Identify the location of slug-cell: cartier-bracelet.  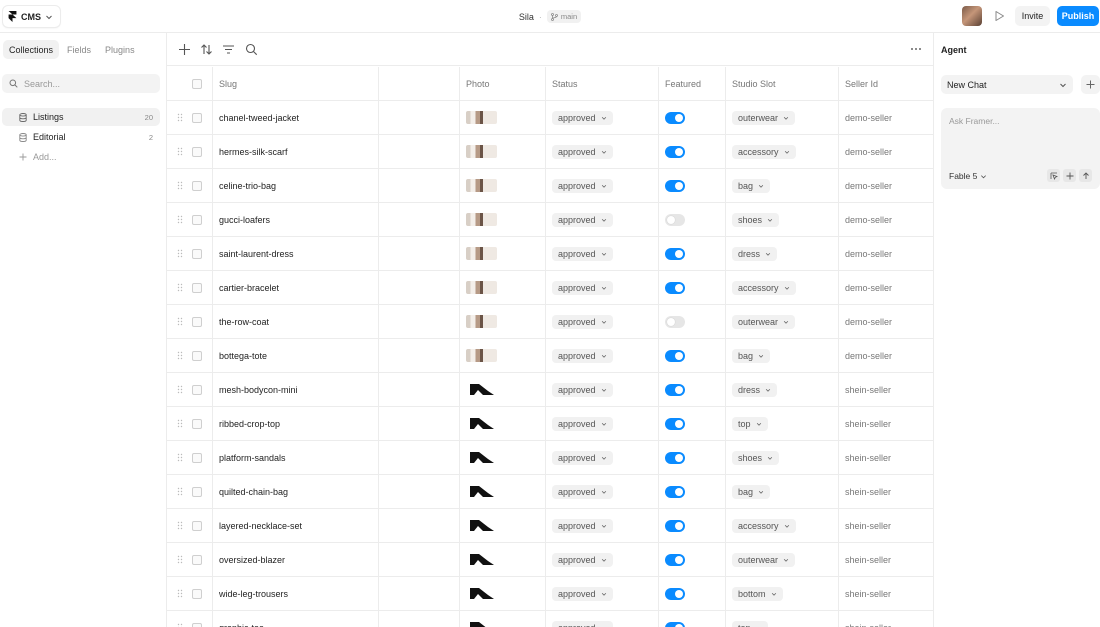
(249, 288).